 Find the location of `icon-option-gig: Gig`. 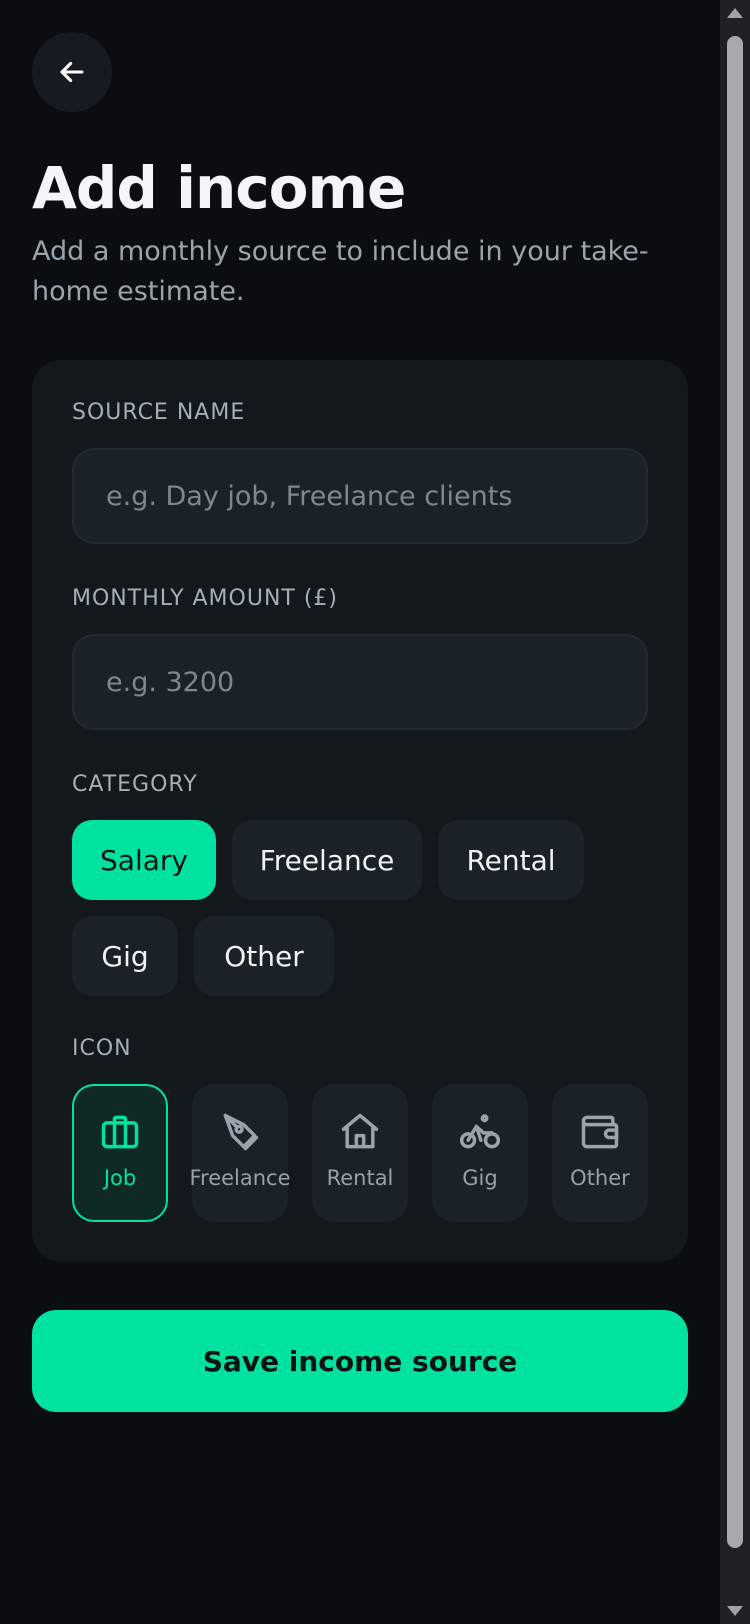

icon-option-gig: Gig is located at coordinates (480, 1153).